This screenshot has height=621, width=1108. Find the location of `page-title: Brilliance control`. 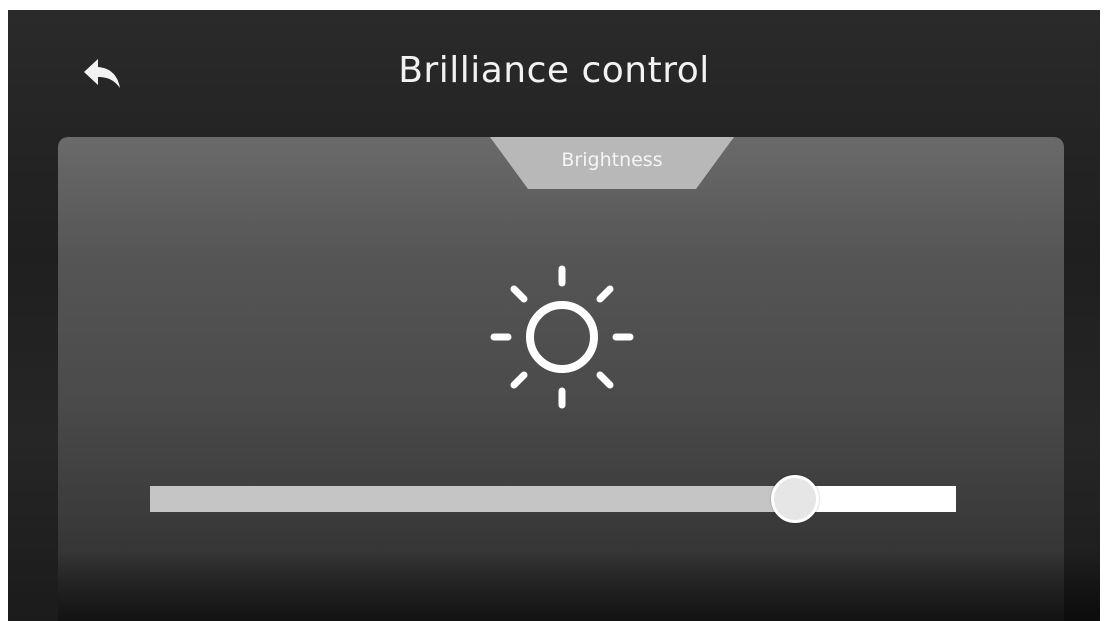

page-title: Brilliance control is located at coordinates (554, 70).